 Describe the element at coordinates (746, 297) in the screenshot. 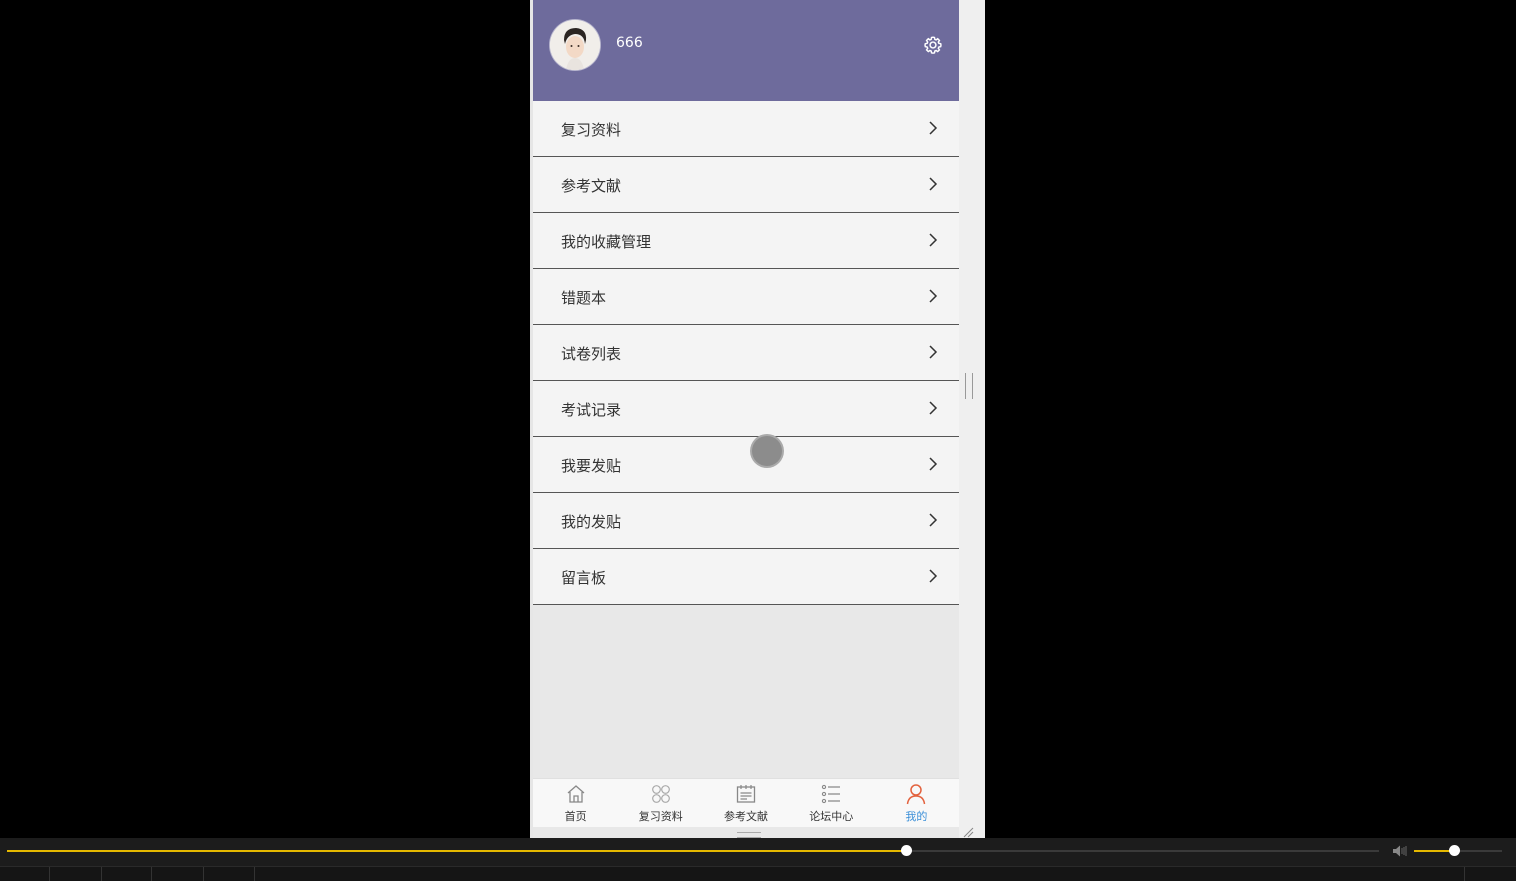

I see `menu-item-wrong-questions: 错题本` at that location.